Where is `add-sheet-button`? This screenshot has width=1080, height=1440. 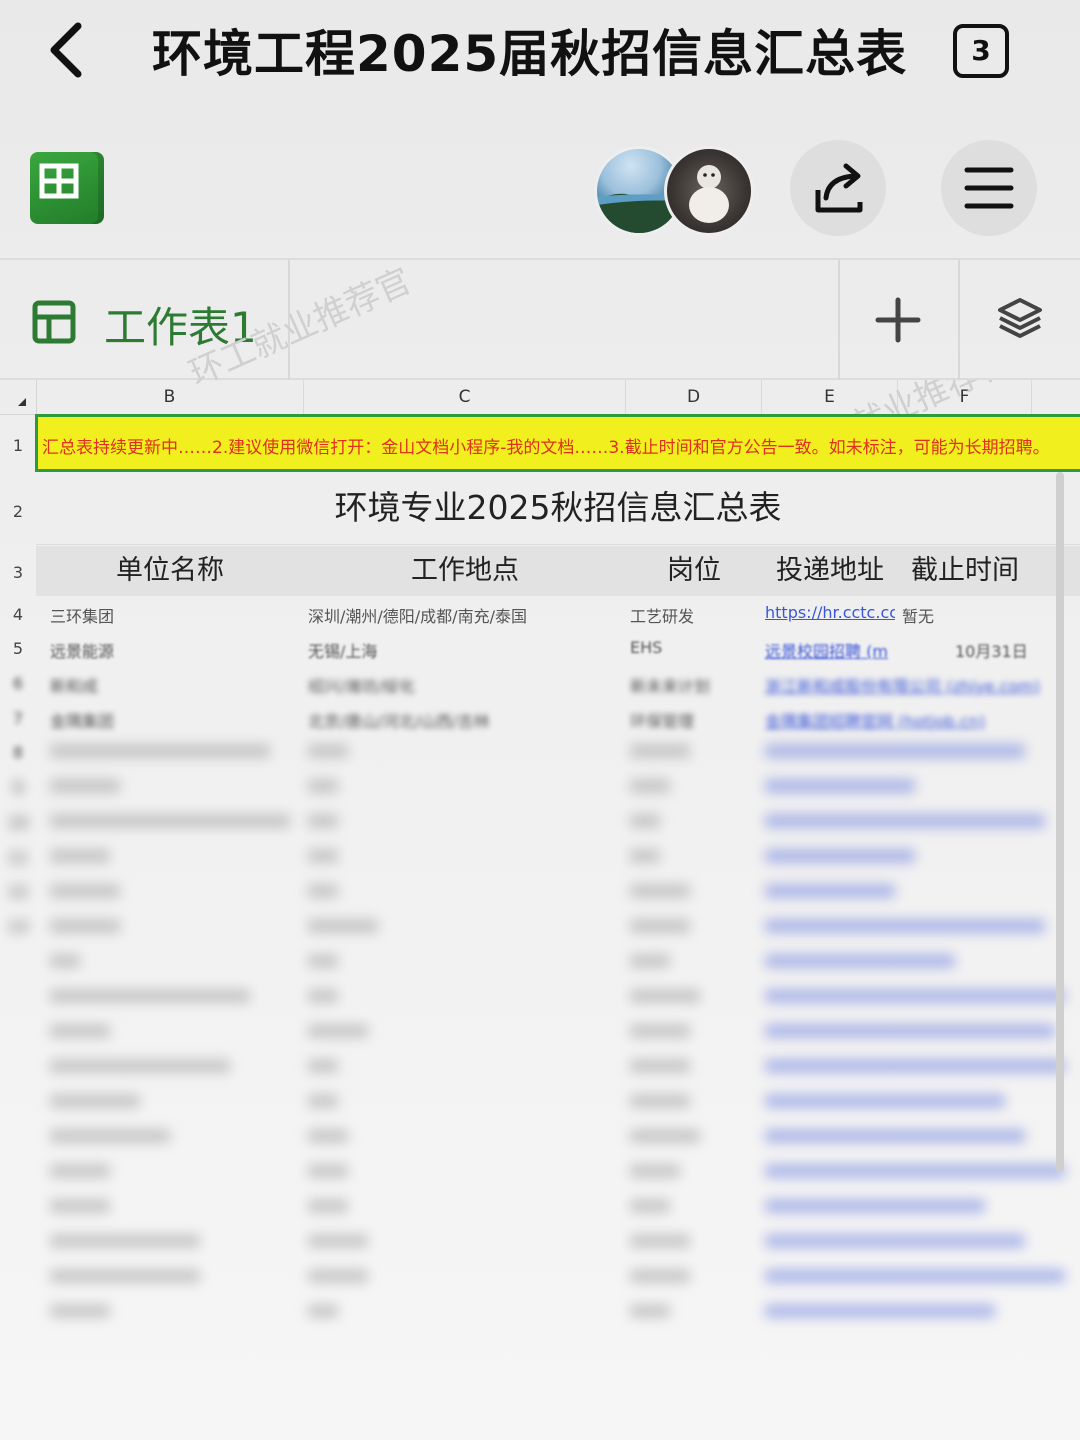
add-sheet-button is located at coordinates (898, 320).